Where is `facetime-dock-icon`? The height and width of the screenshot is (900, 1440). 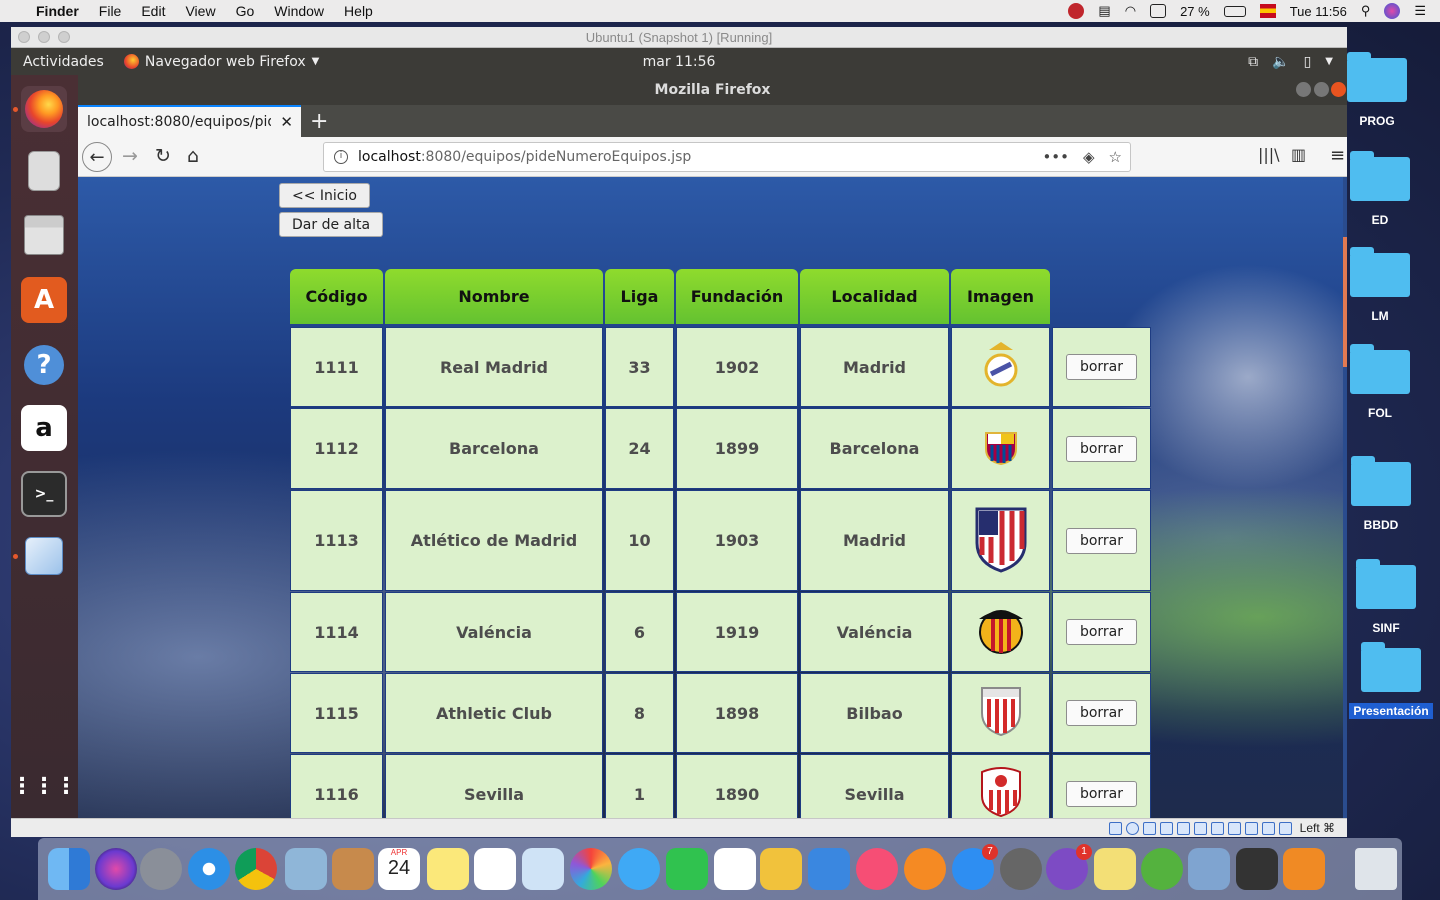
facetime-dock-icon is located at coordinates (687, 869).